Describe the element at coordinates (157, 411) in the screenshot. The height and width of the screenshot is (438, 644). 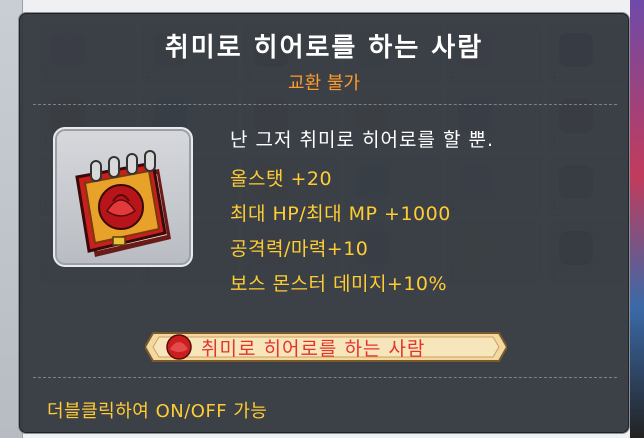
I see `toggle-hint: 더블클릭하여 ON/OFF 가능` at that location.